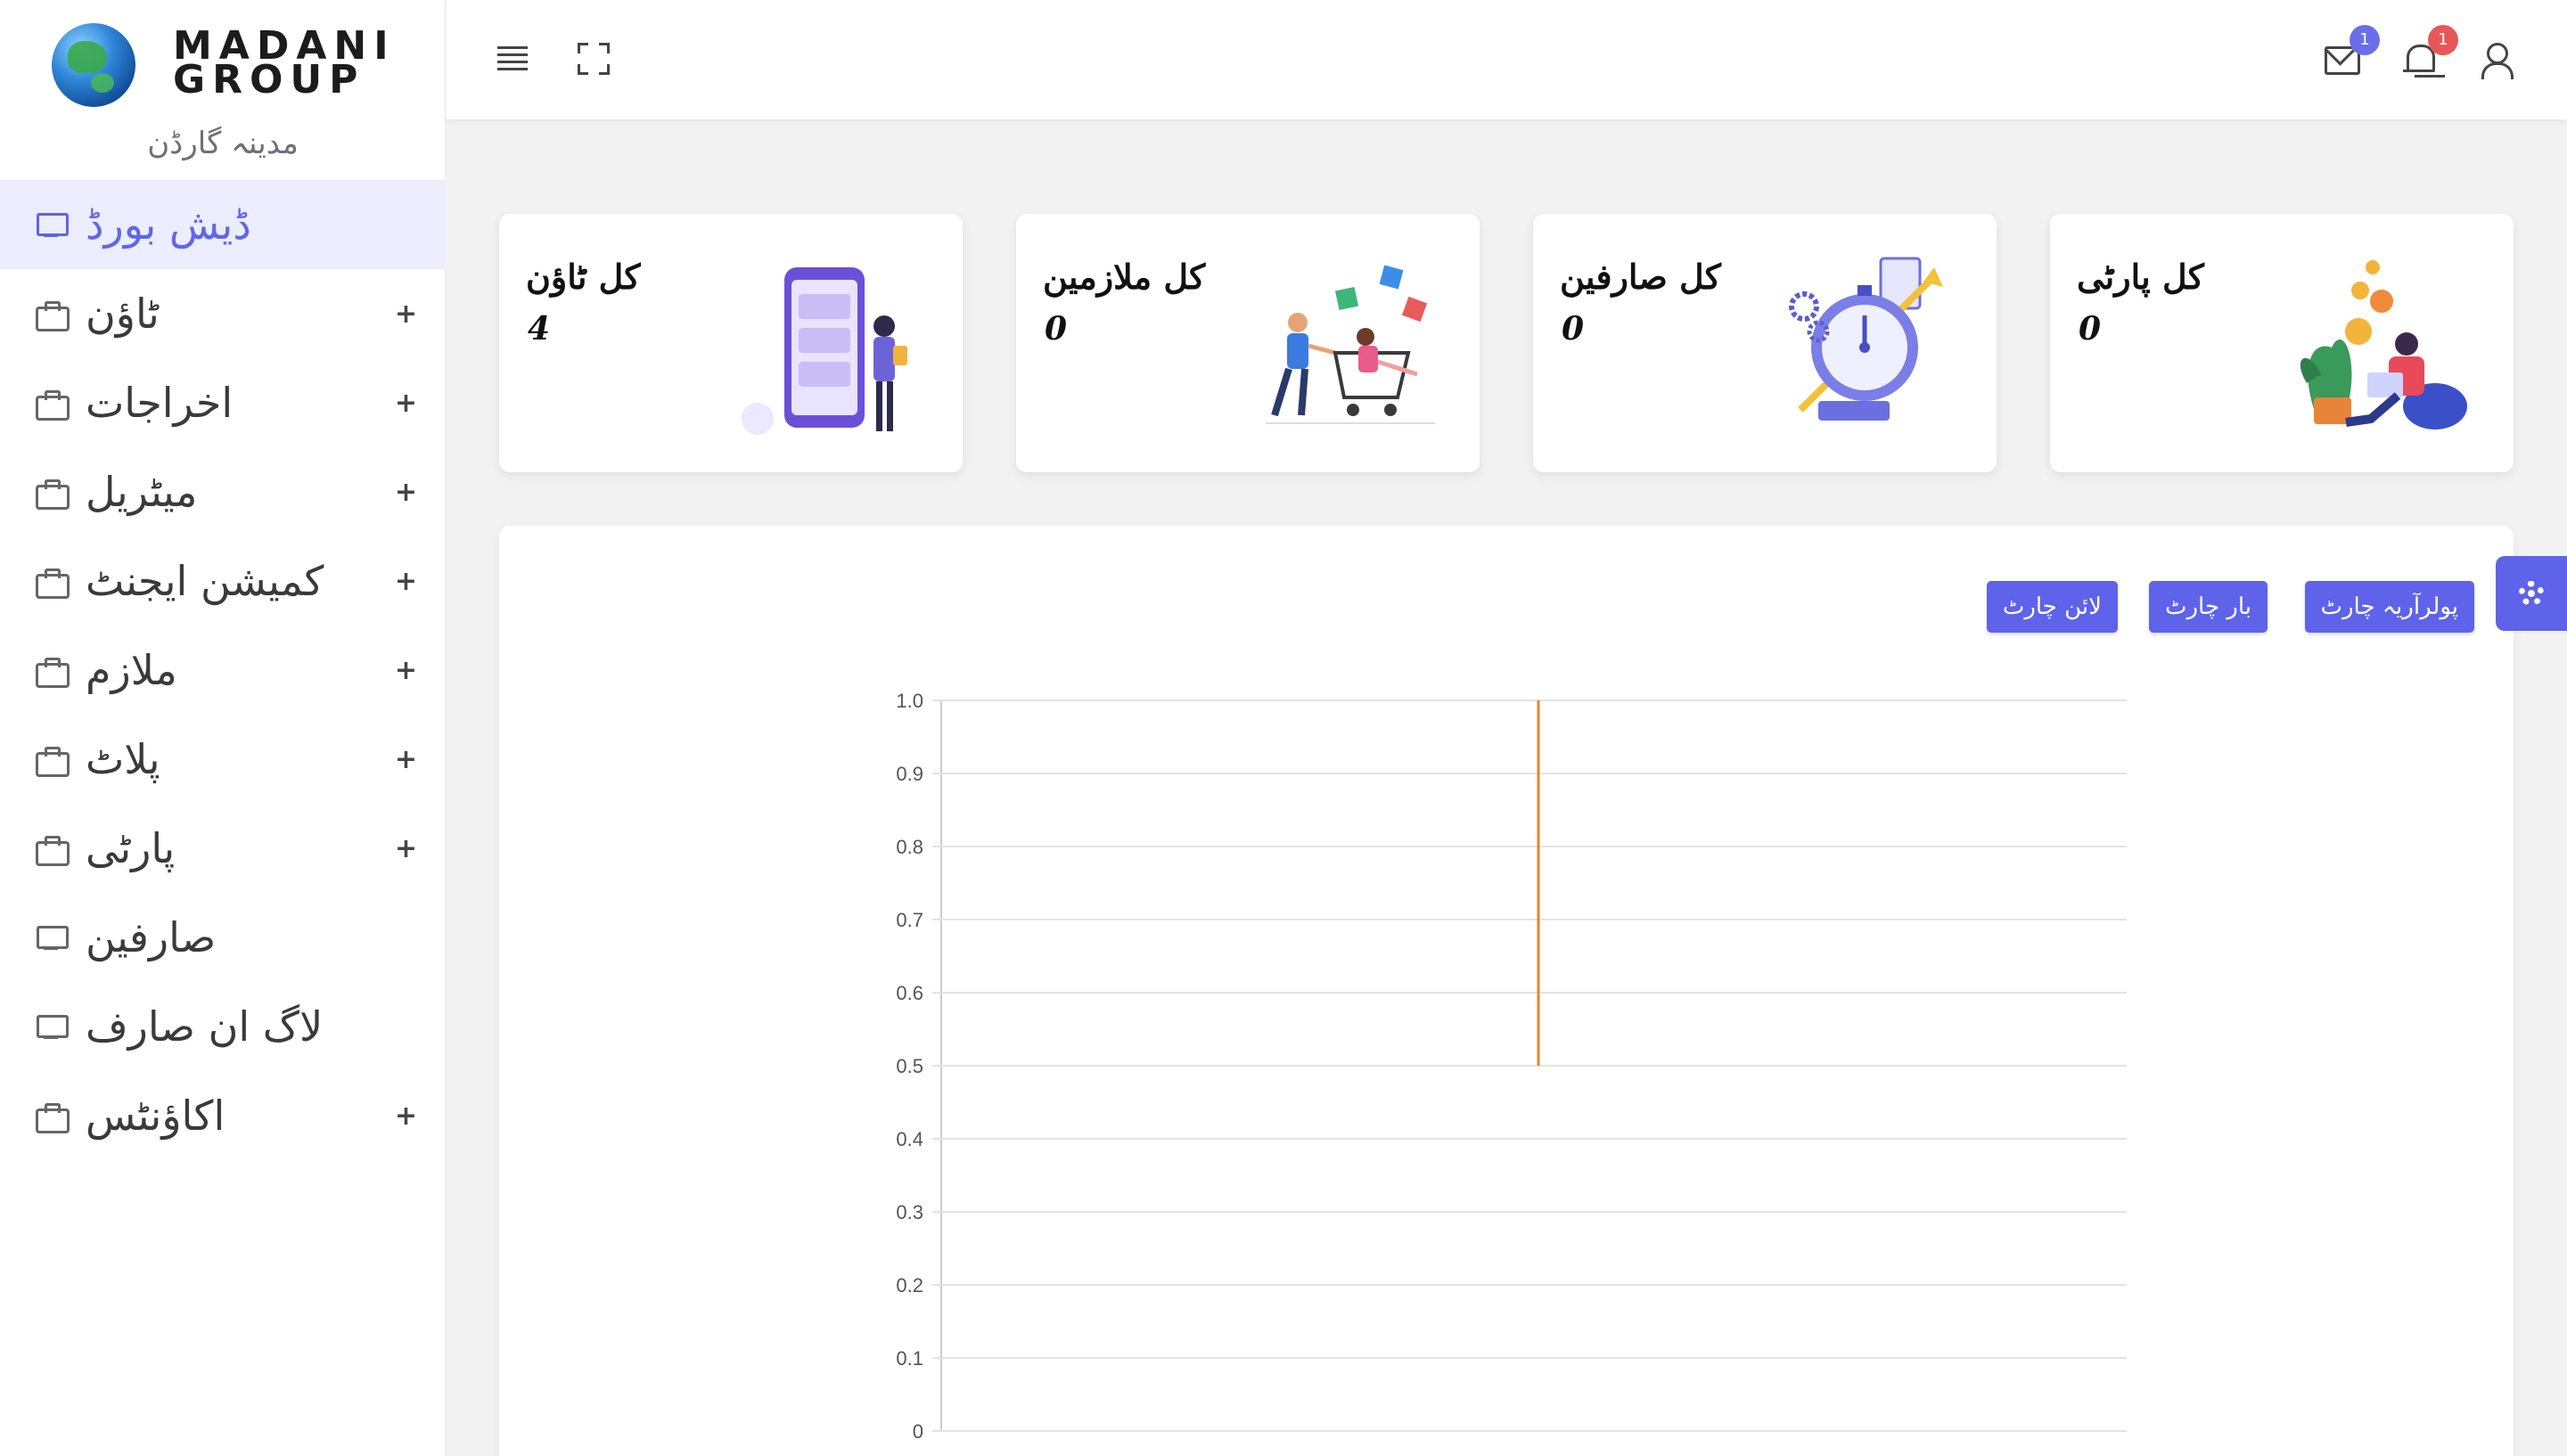  I want to click on top-navbar: 1 1, so click(1506, 60).